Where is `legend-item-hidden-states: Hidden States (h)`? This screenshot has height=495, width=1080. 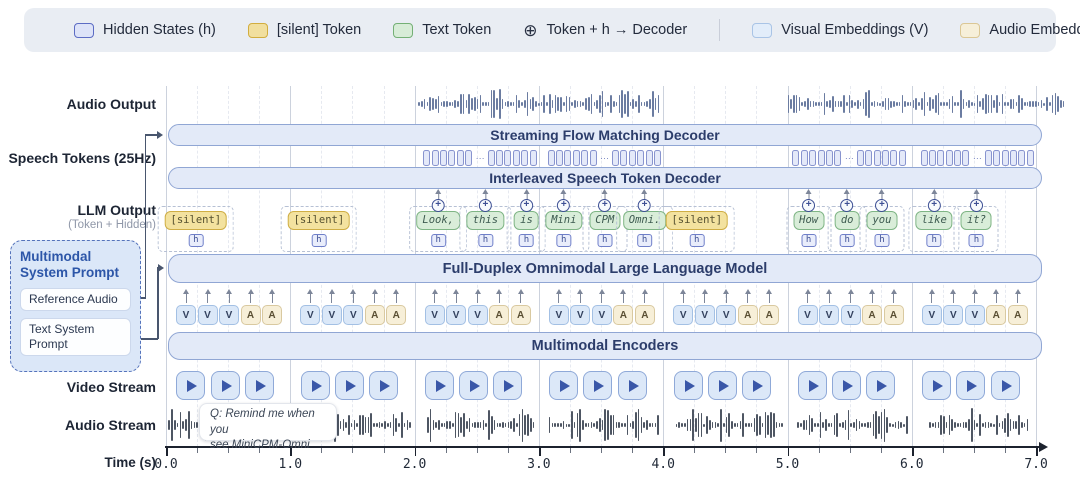 legend-item-hidden-states: Hidden States (h) is located at coordinates (145, 30).